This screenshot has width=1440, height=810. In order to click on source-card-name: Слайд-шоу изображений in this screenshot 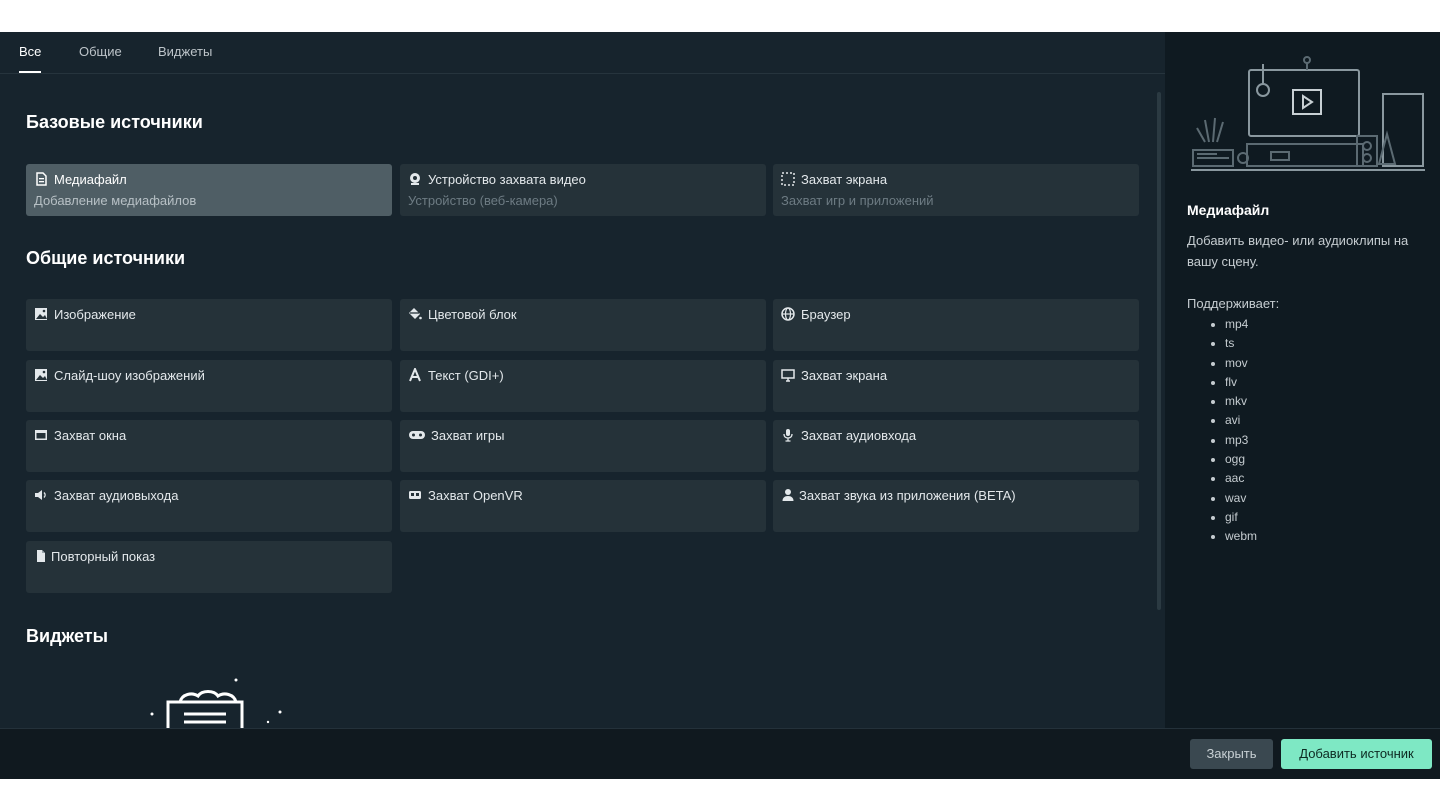, I will do `click(129, 375)`.